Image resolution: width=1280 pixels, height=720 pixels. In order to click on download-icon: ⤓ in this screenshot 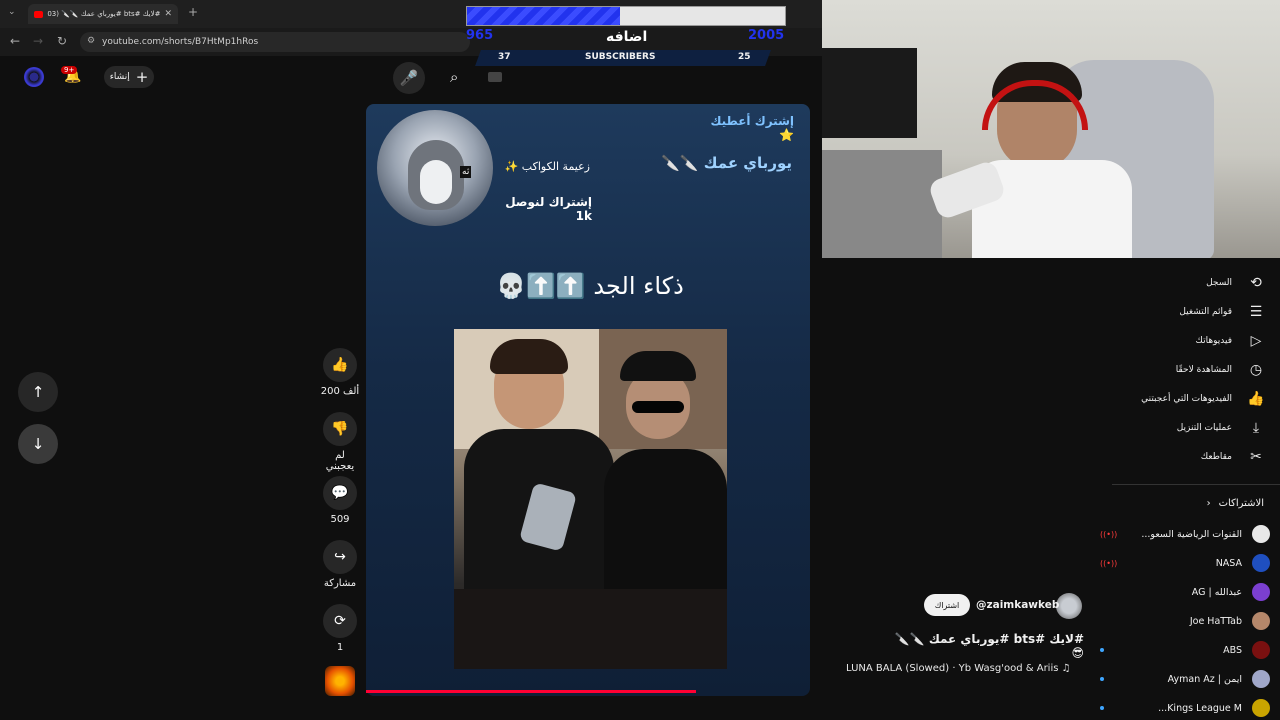, I will do `click(1256, 428)`.